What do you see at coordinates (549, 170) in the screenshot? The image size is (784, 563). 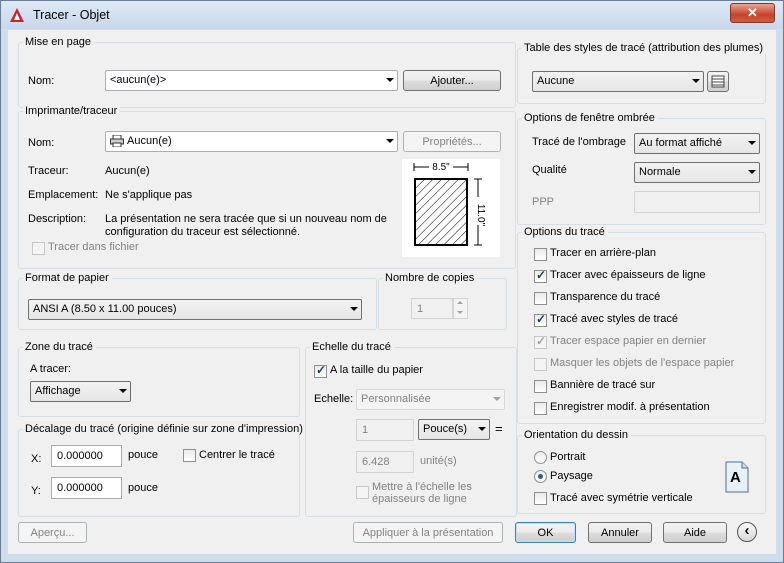 I see `quality-label: Qualité` at bounding box center [549, 170].